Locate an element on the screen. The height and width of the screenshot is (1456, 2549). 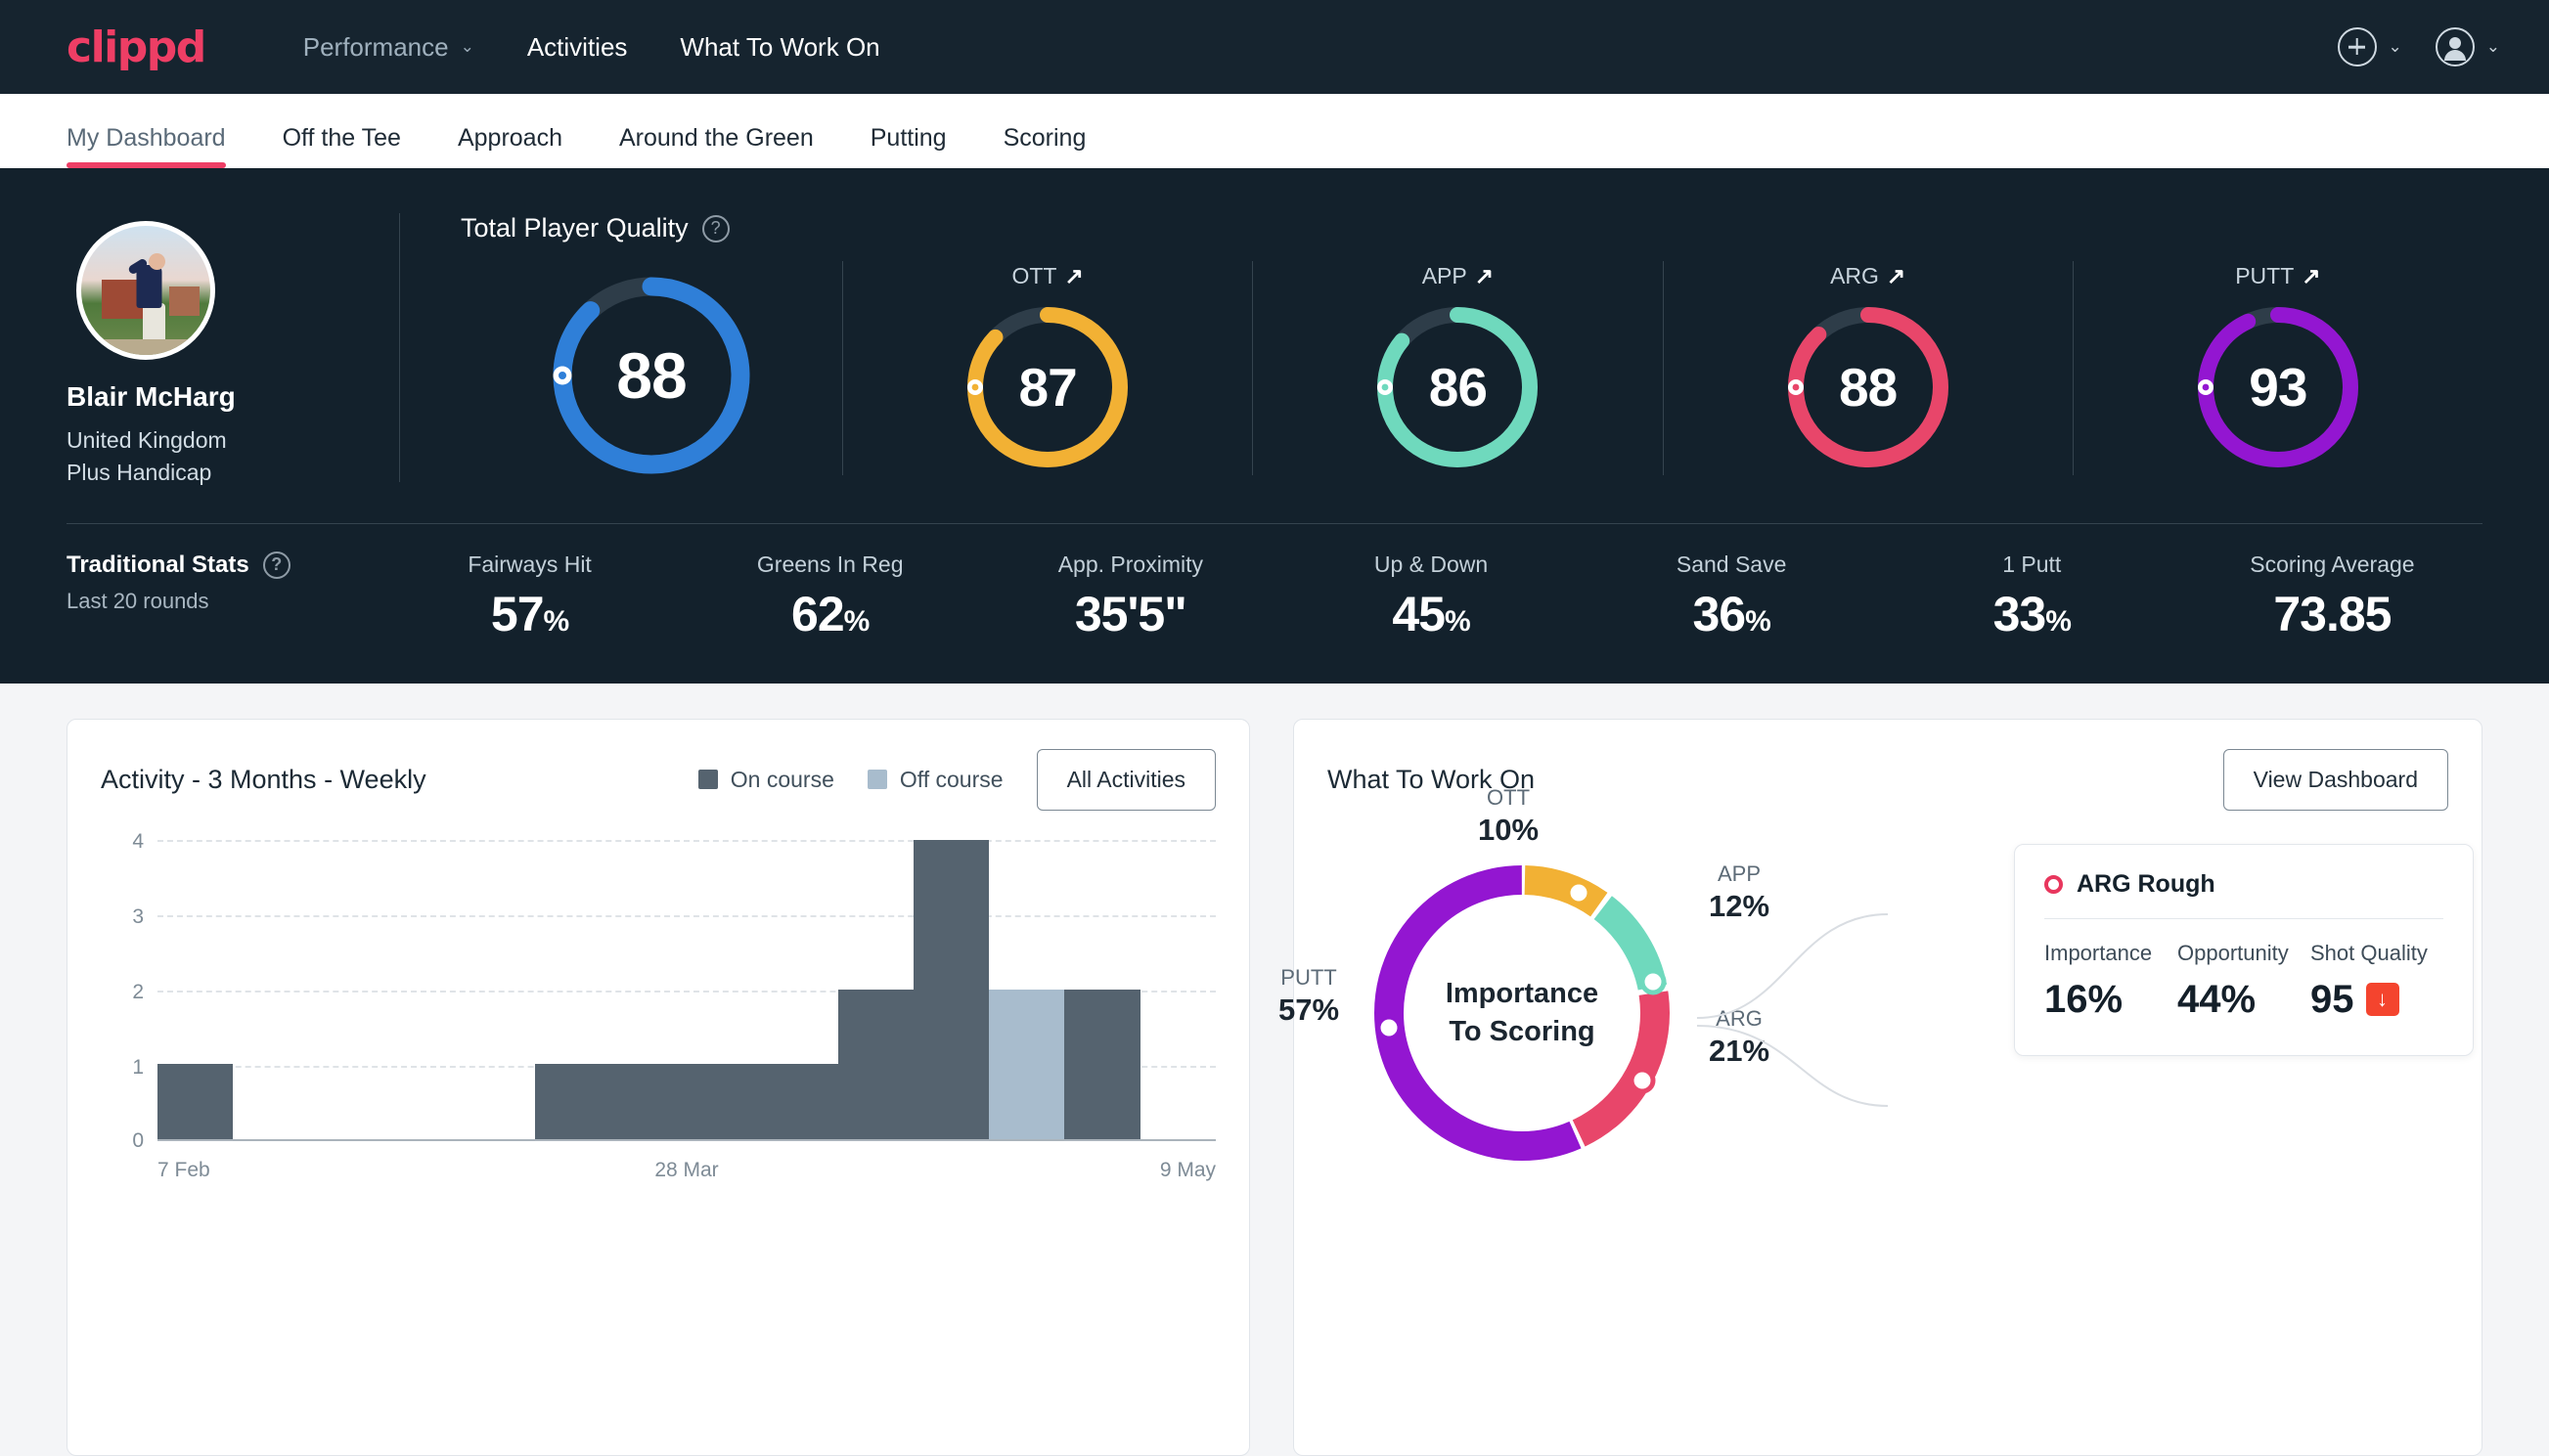
gauge-ring-app: 86 is located at coordinates (1457, 387).